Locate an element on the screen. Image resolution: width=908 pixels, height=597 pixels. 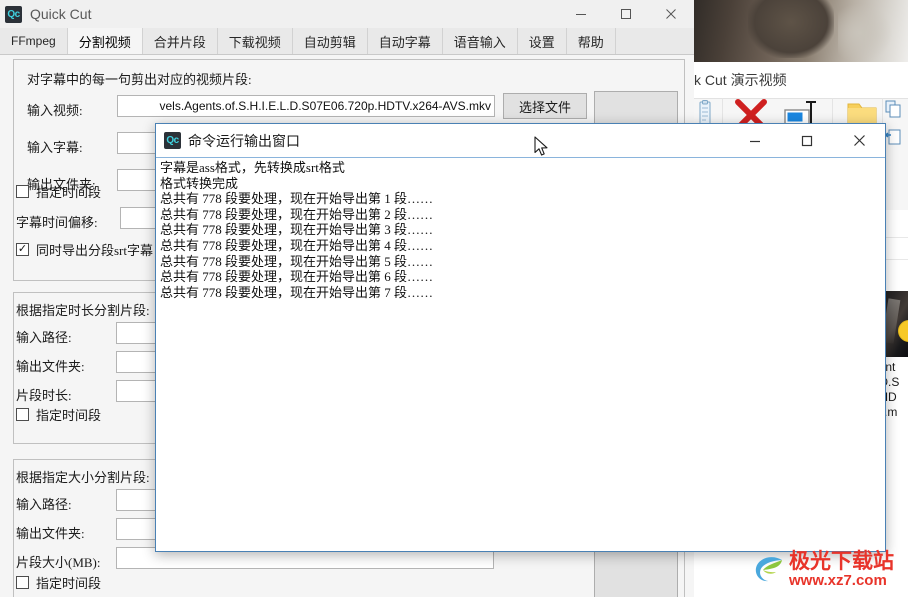
tab-split-video: 分割视频 is located at coordinates (105, 41).